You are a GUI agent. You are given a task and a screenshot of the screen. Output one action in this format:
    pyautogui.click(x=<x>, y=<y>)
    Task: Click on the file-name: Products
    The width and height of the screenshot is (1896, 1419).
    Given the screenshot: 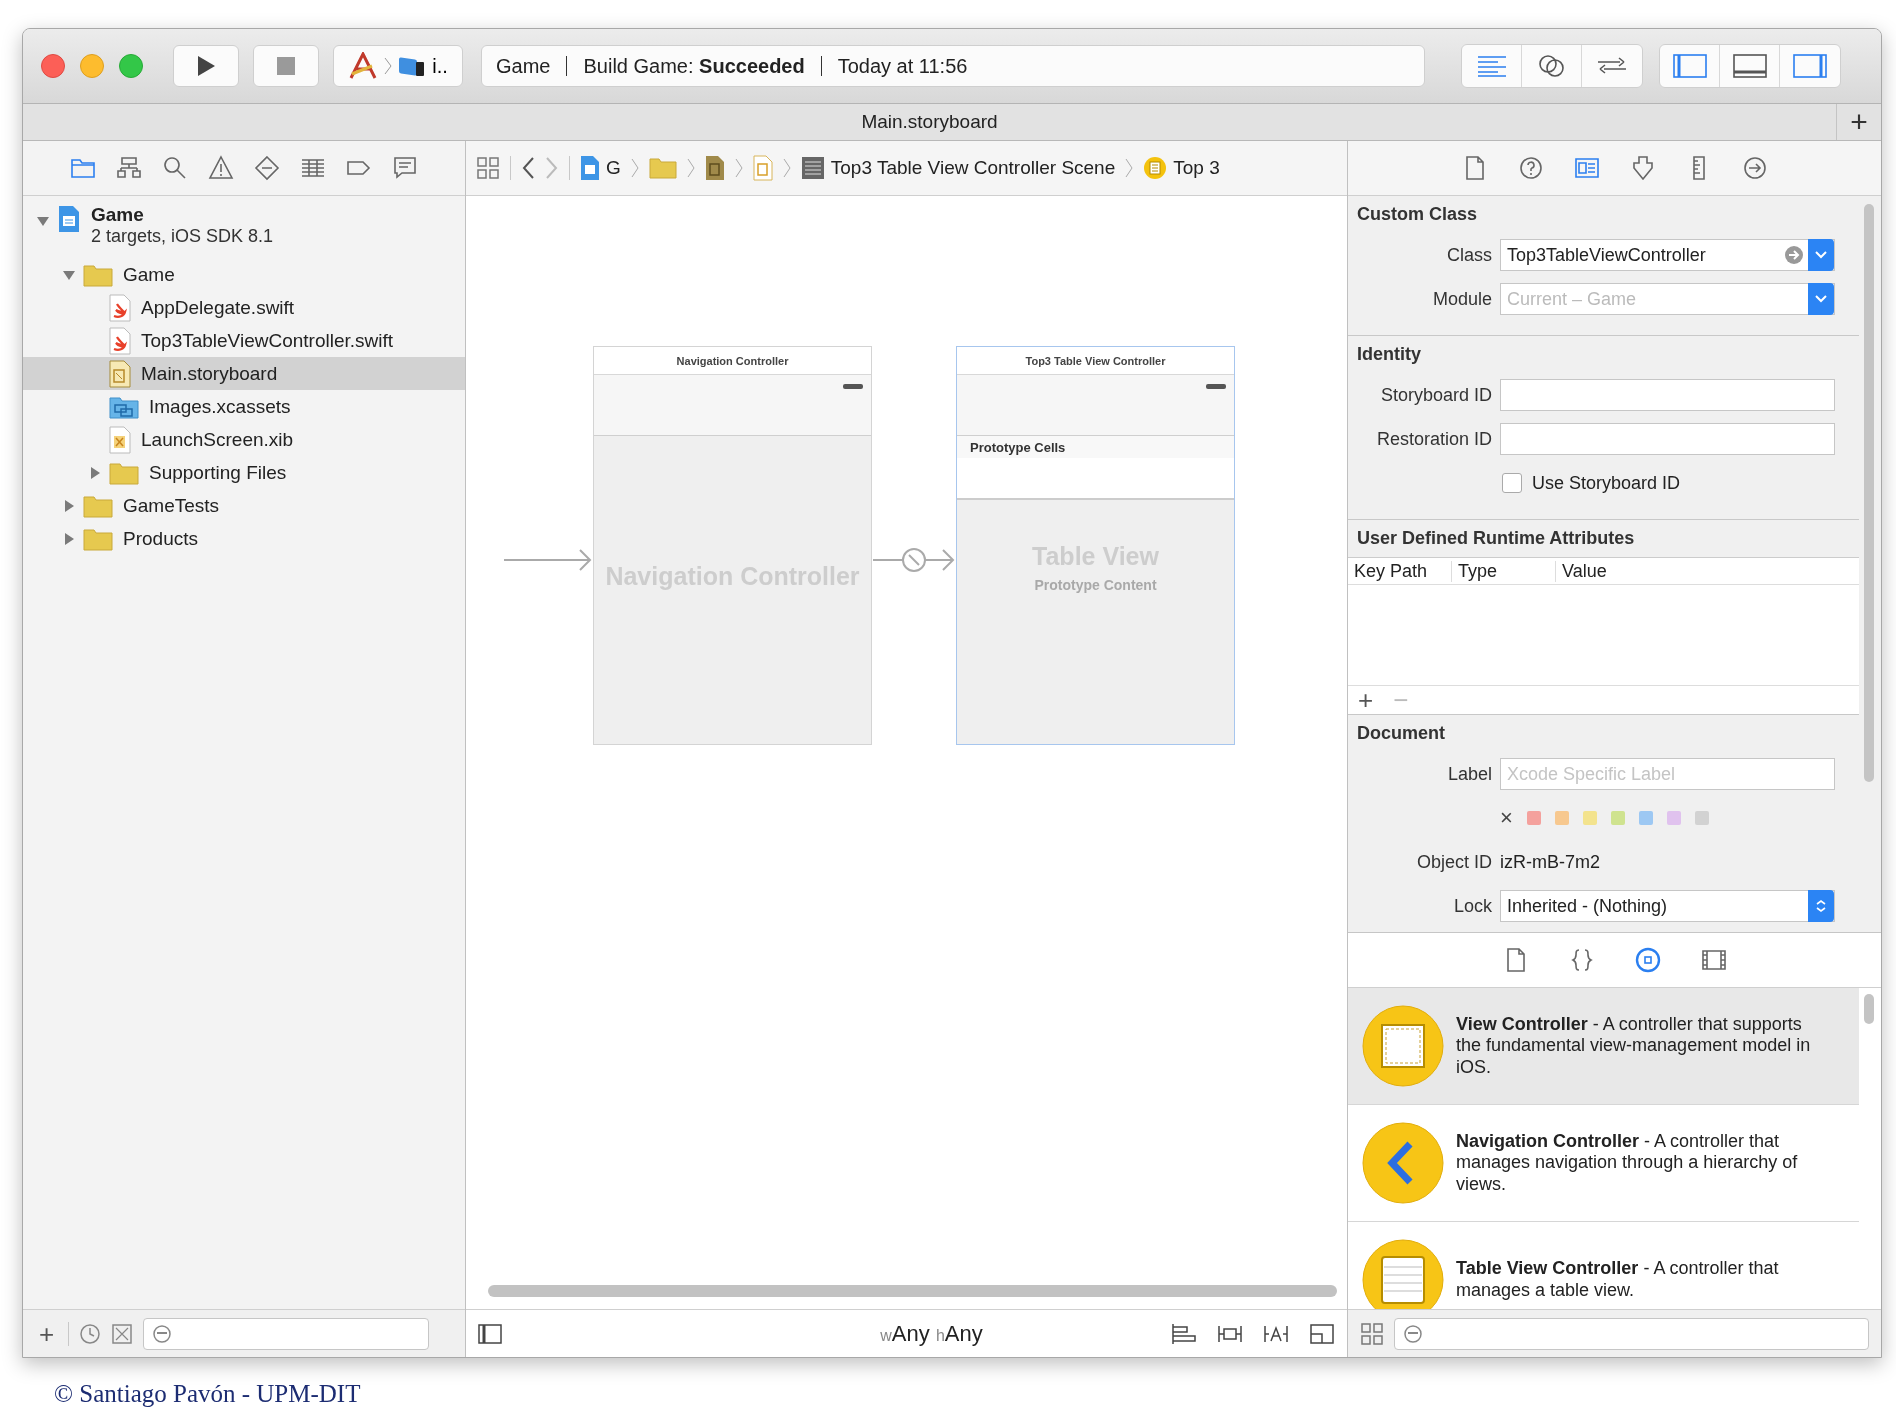 What is the action you would take?
    pyautogui.click(x=160, y=538)
    